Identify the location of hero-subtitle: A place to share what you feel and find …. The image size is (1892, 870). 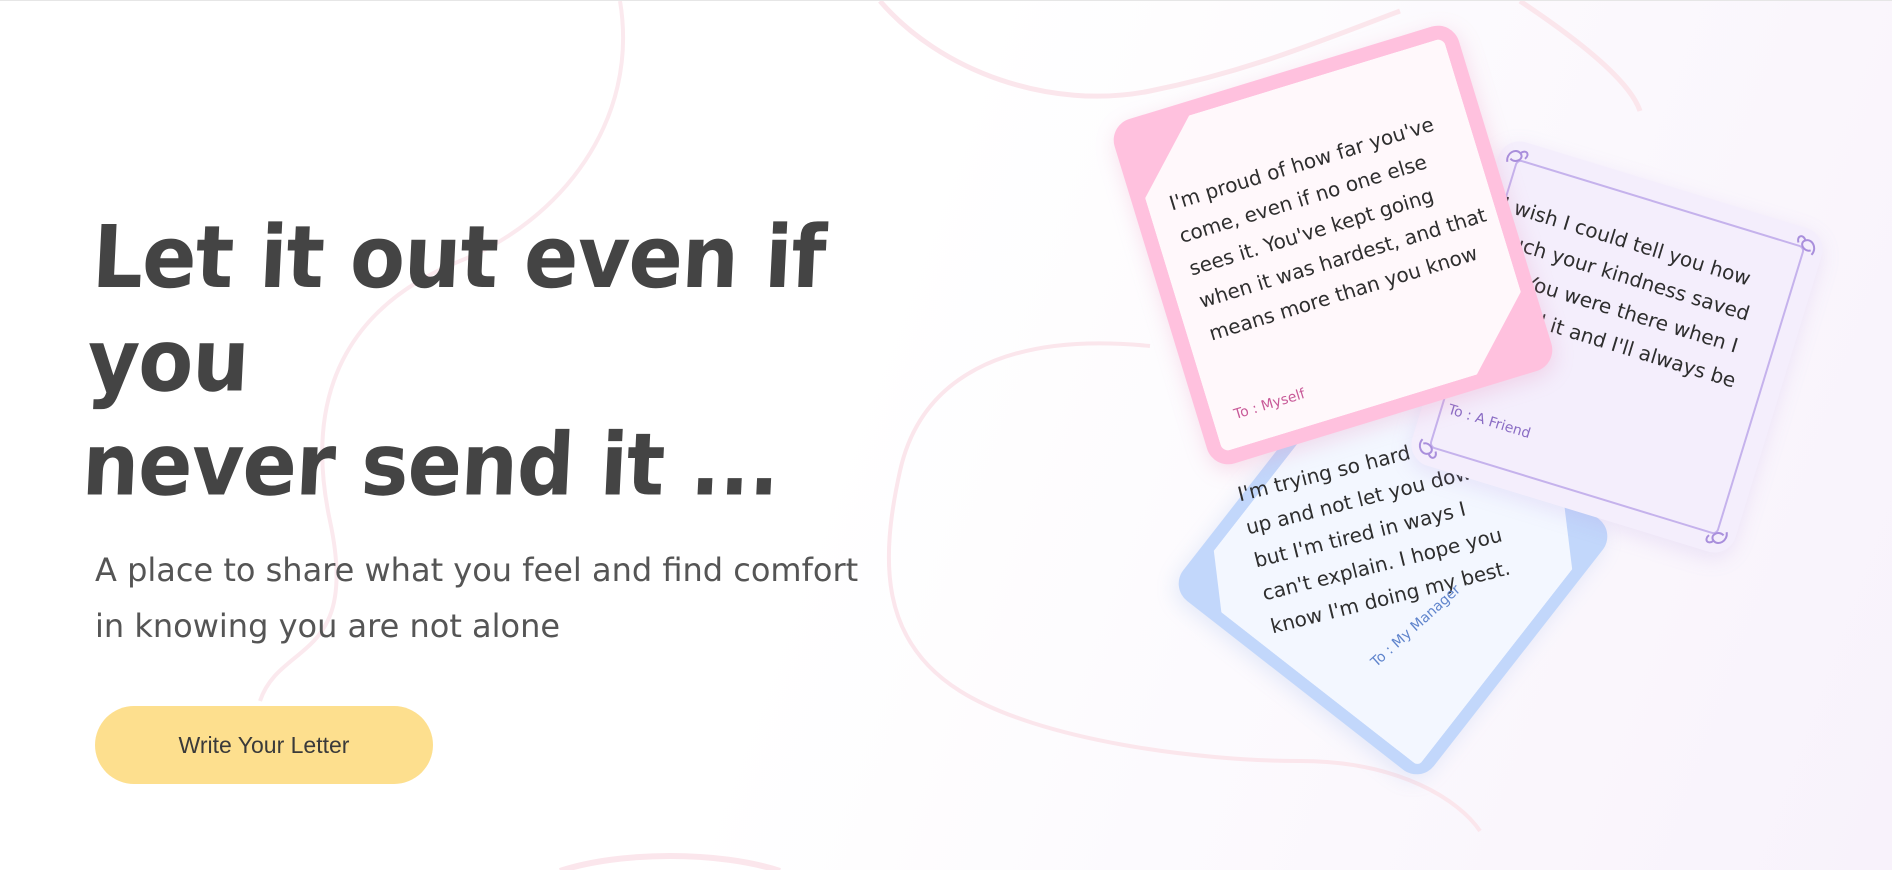
(477, 598).